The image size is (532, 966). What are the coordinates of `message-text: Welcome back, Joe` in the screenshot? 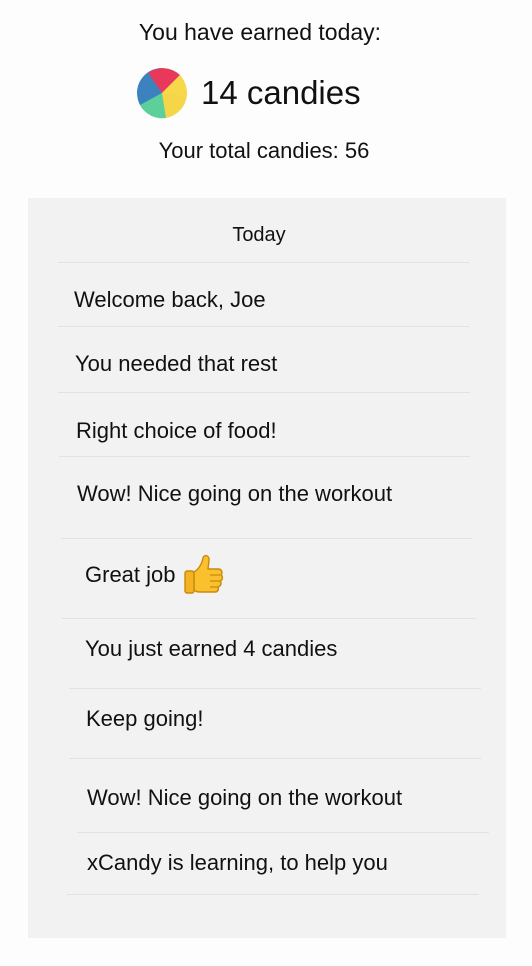 It's located at (170, 299).